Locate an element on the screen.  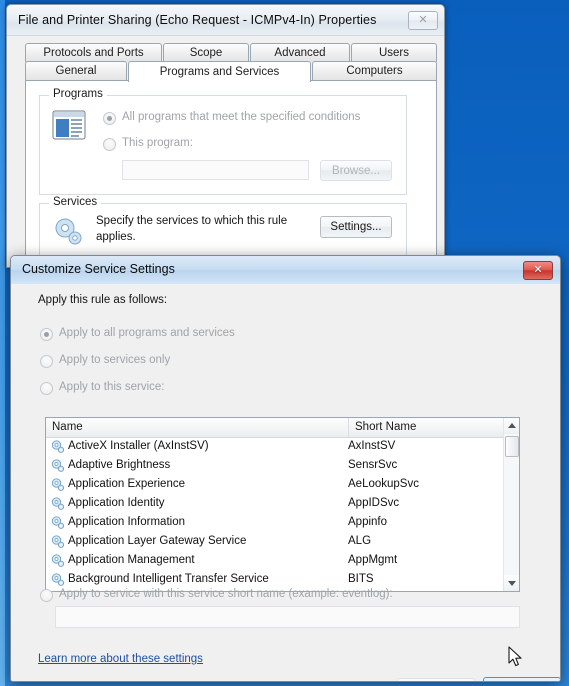
service-short-name: AxInstSV is located at coordinates (372, 446).